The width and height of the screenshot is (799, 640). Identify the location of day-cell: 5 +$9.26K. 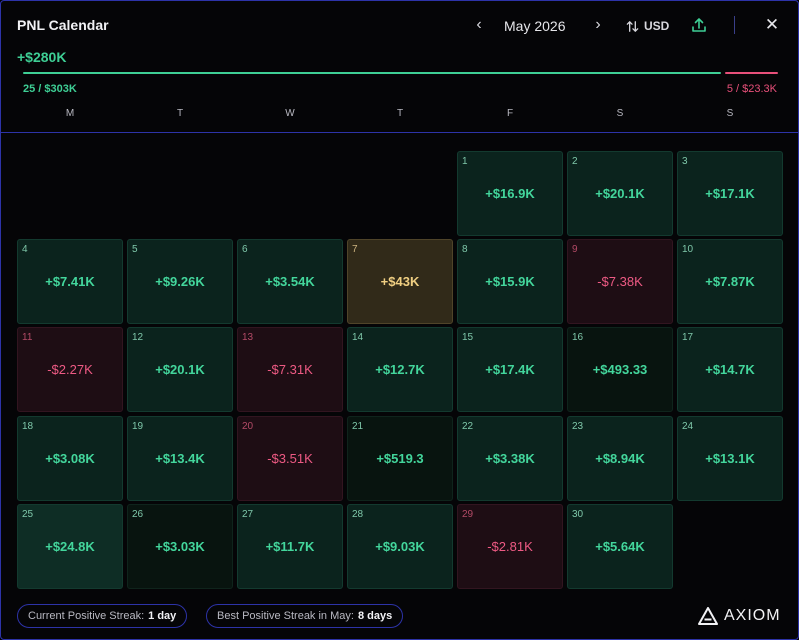
(180, 281).